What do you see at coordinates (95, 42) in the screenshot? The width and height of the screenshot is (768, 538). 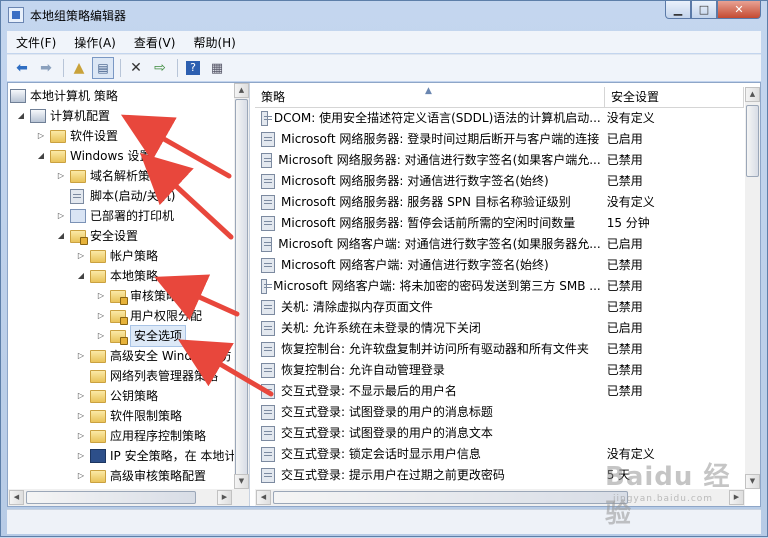 I see `menu-action: 操作(A)` at bounding box center [95, 42].